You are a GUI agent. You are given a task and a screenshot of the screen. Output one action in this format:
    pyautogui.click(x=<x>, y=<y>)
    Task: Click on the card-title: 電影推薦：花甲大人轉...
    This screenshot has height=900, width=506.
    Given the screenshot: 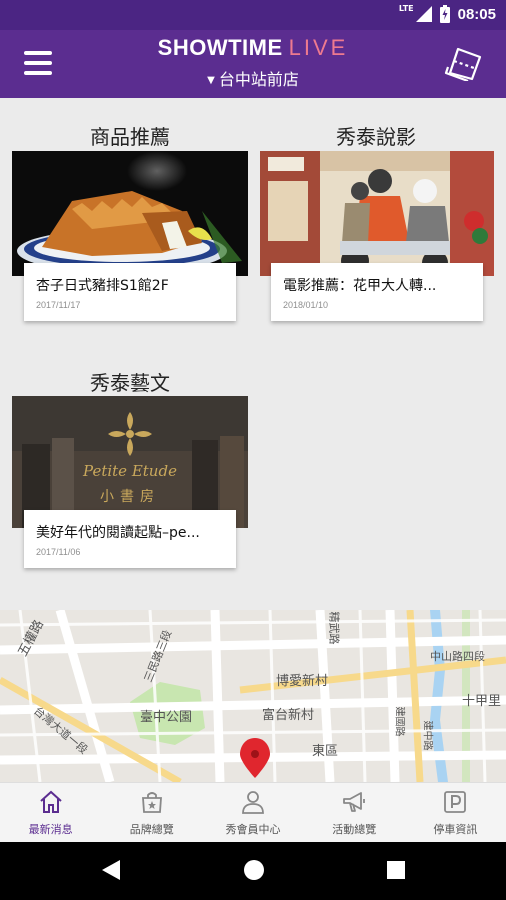 What is the action you would take?
    pyautogui.click(x=360, y=286)
    